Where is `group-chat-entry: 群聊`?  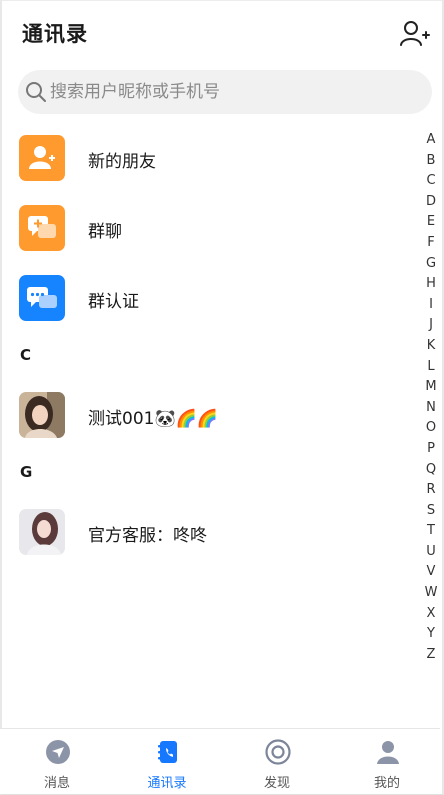 group-chat-entry: 群聊 is located at coordinates (205, 228).